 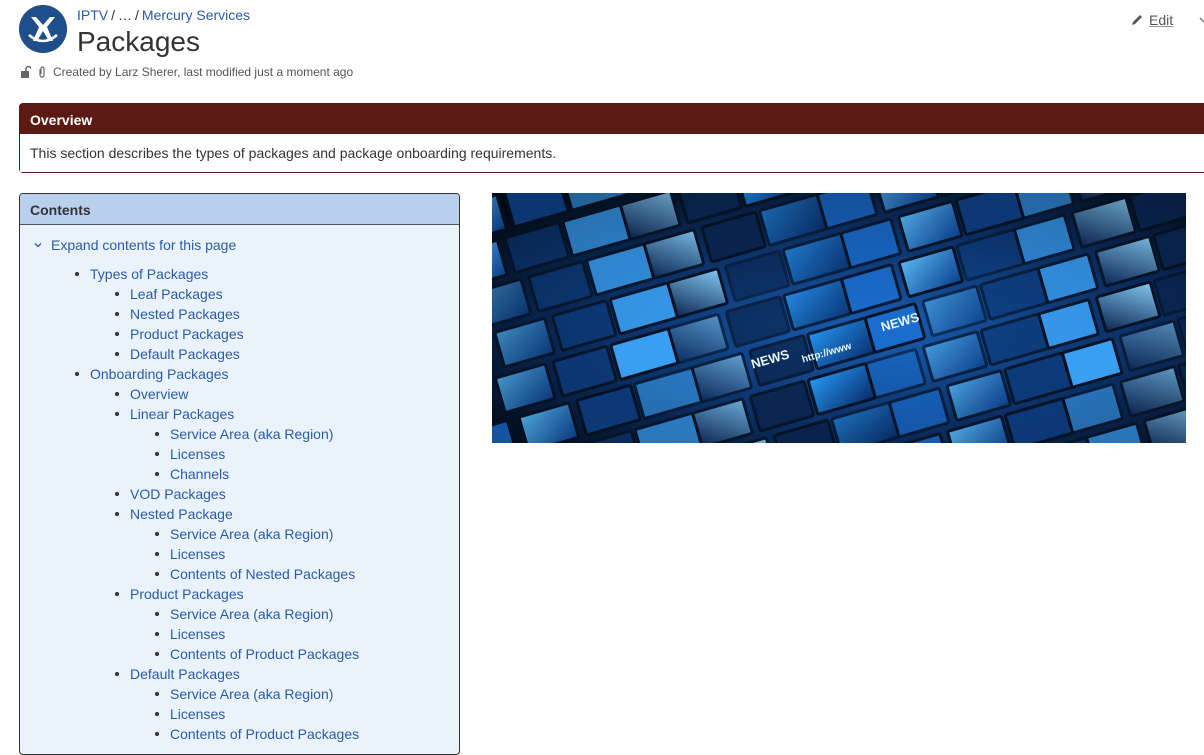 I want to click on overview-panel-title: Overview, so click(x=612, y=119).